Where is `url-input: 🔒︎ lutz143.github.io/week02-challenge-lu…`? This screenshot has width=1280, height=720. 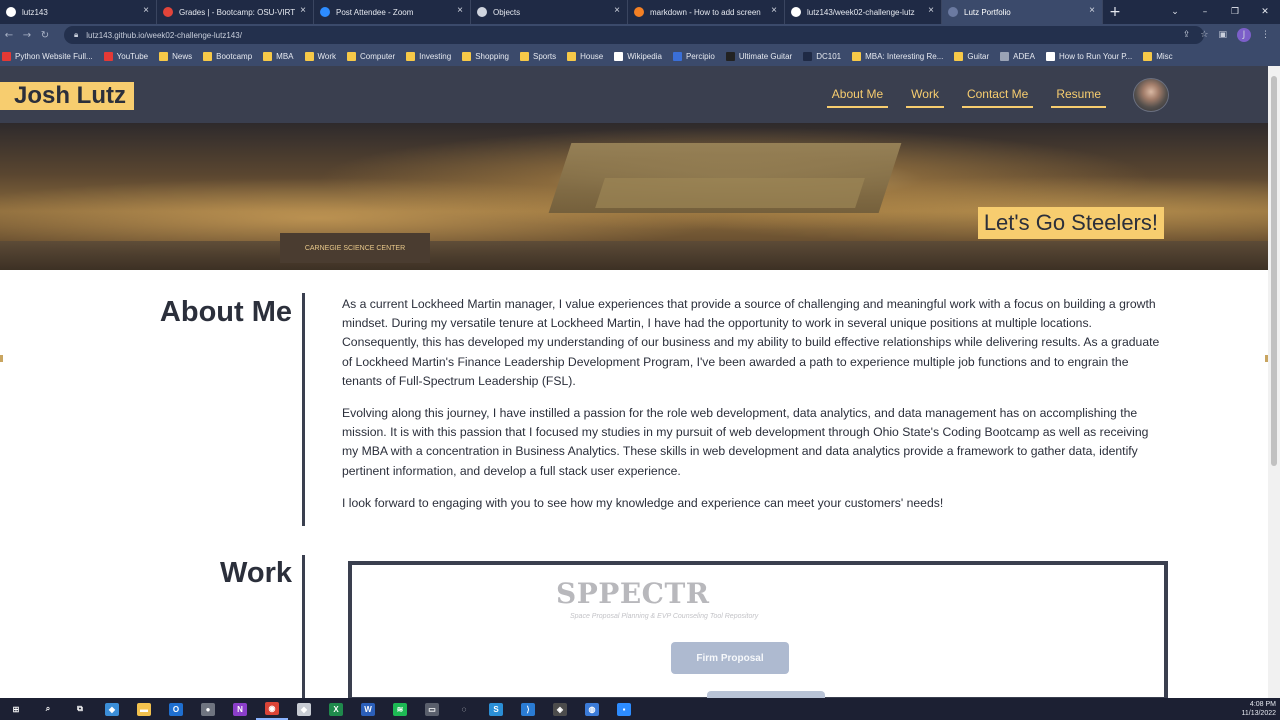 url-input: 🔒︎ lutz143.github.io/week02-challenge-lu… is located at coordinates (634, 35).